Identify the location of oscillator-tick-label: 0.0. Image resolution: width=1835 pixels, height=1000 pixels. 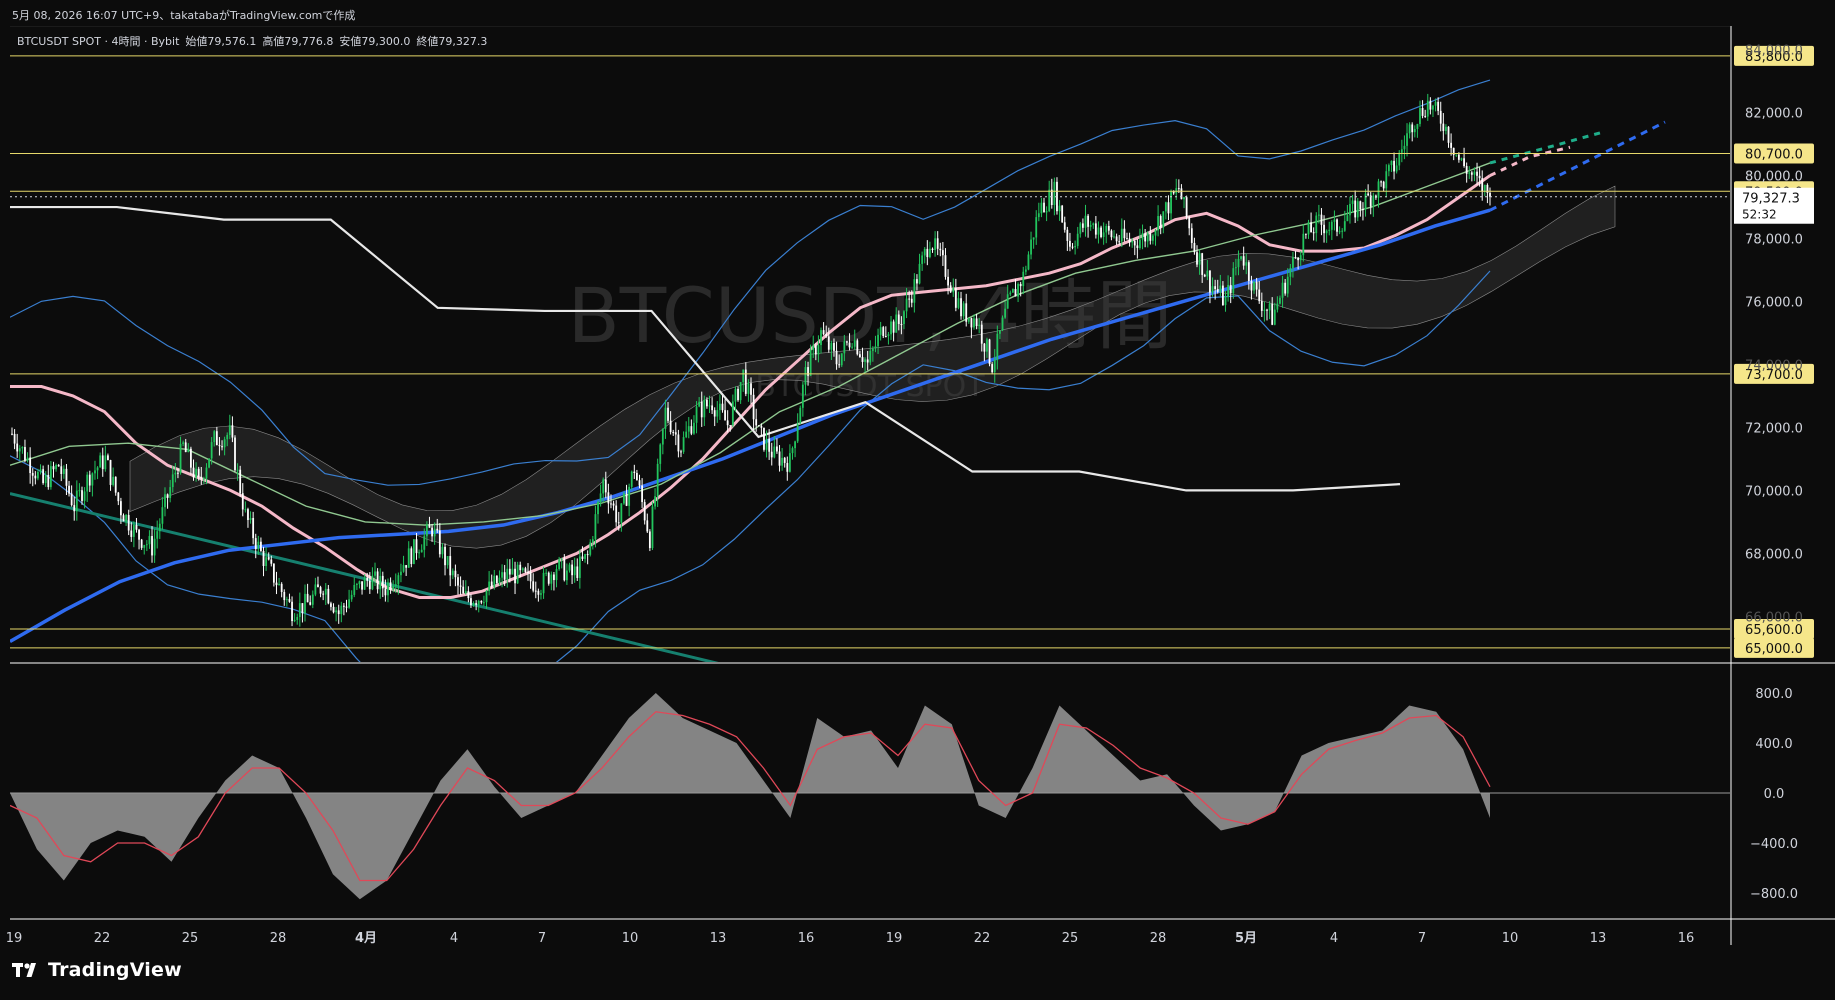
(1774, 794).